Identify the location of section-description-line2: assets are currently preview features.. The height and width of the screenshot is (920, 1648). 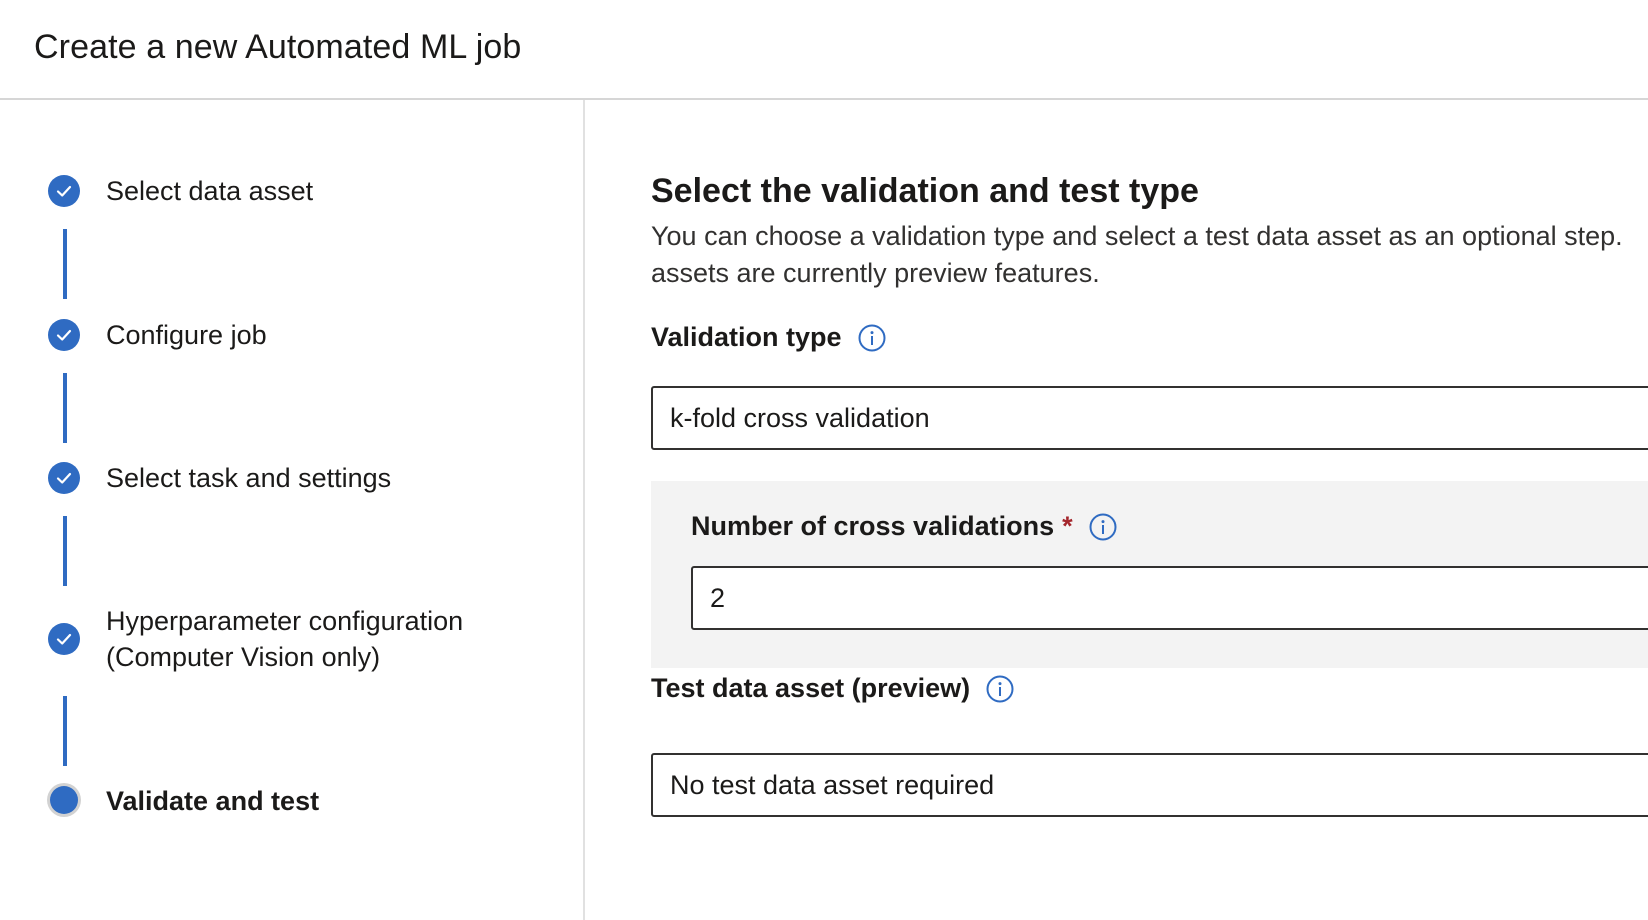
(875, 273).